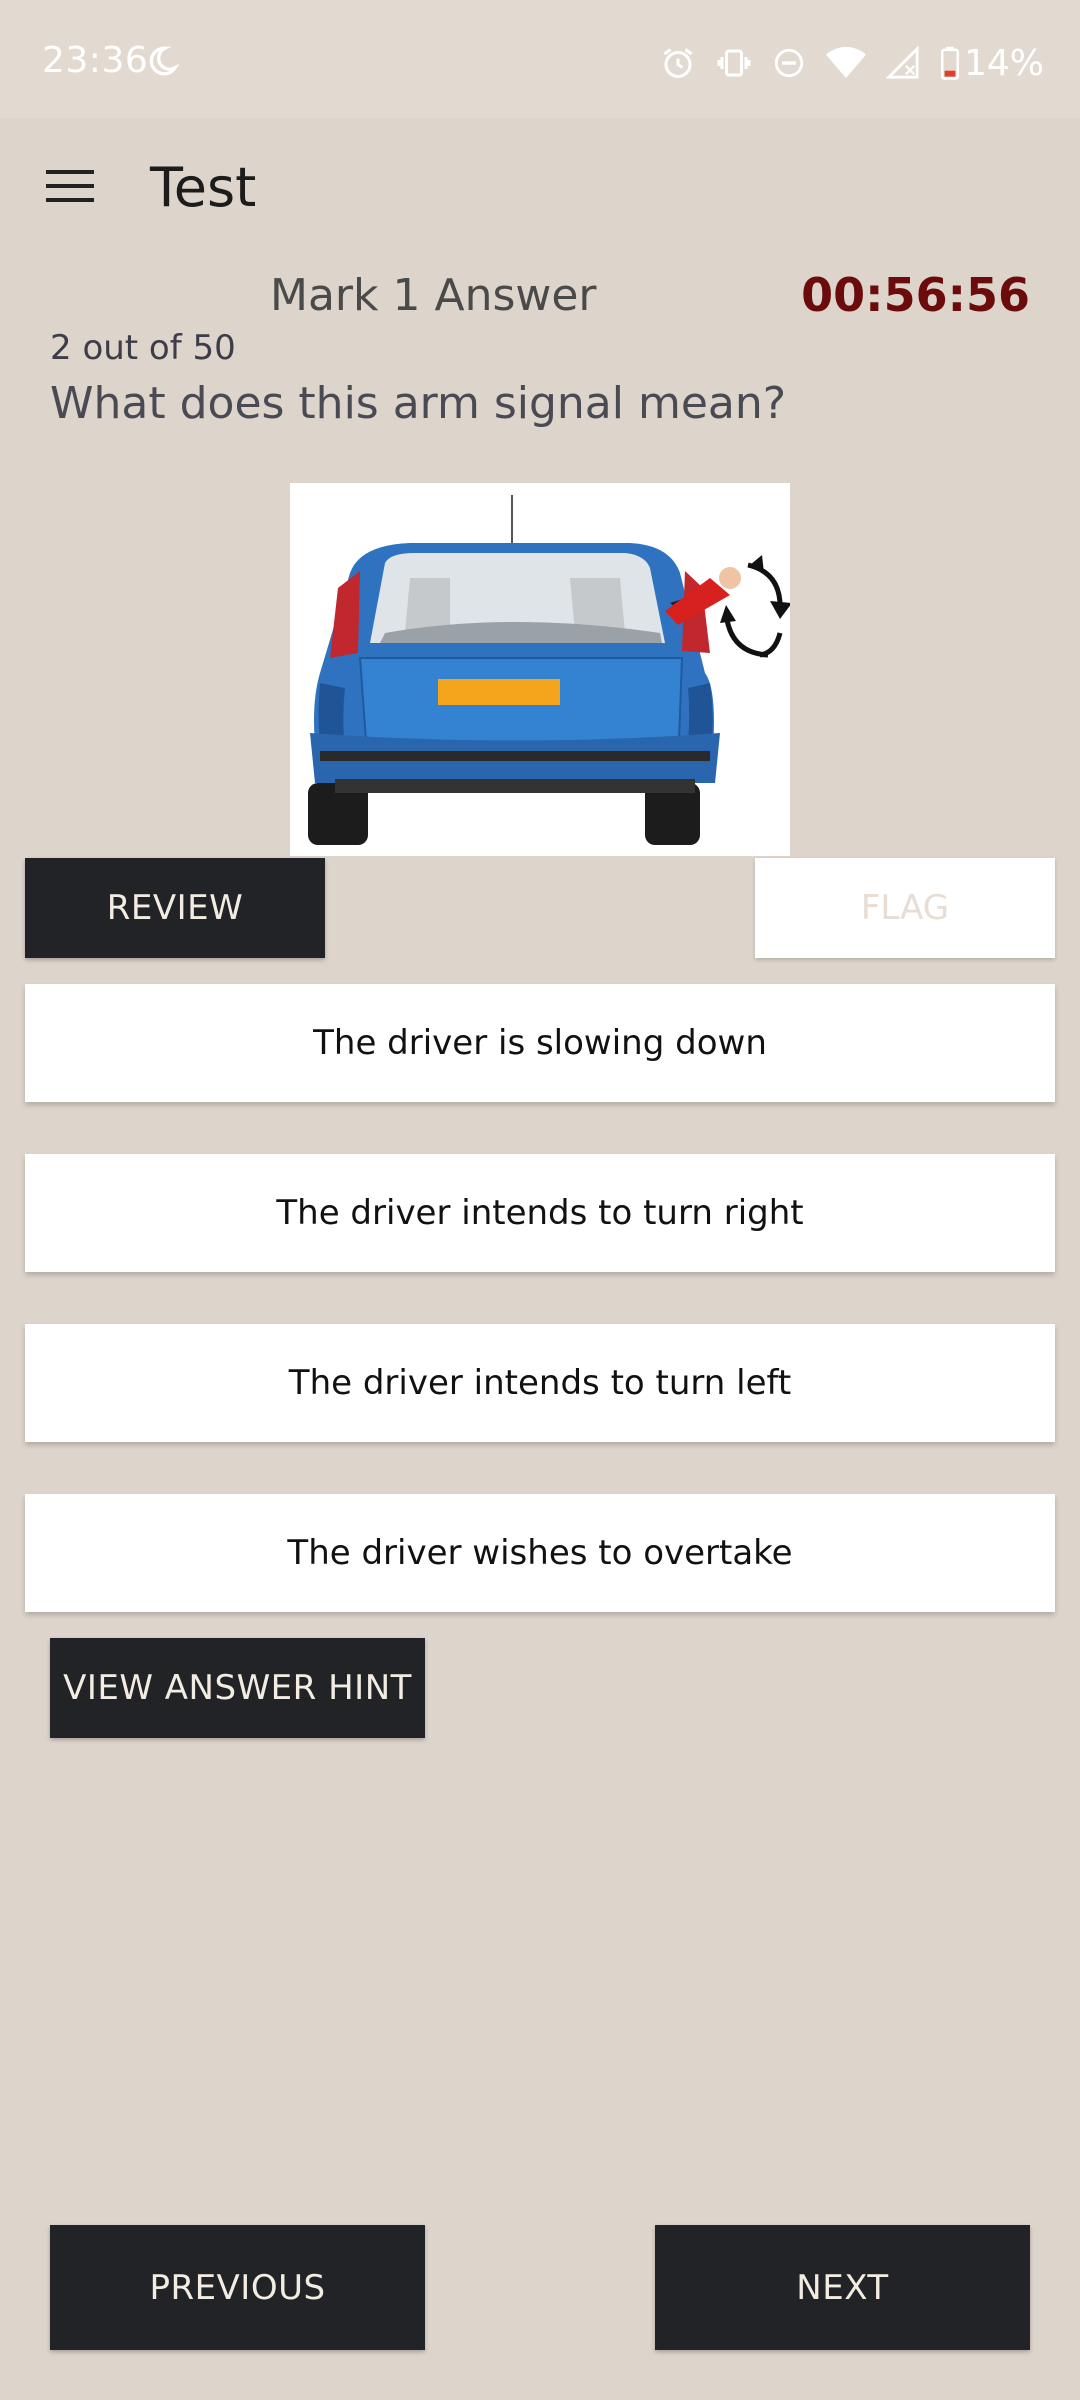 The height and width of the screenshot is (2400, 1080). Describe the element at coordinates (203, 187) in the screenshot. I see `app-title: Test` at that location.